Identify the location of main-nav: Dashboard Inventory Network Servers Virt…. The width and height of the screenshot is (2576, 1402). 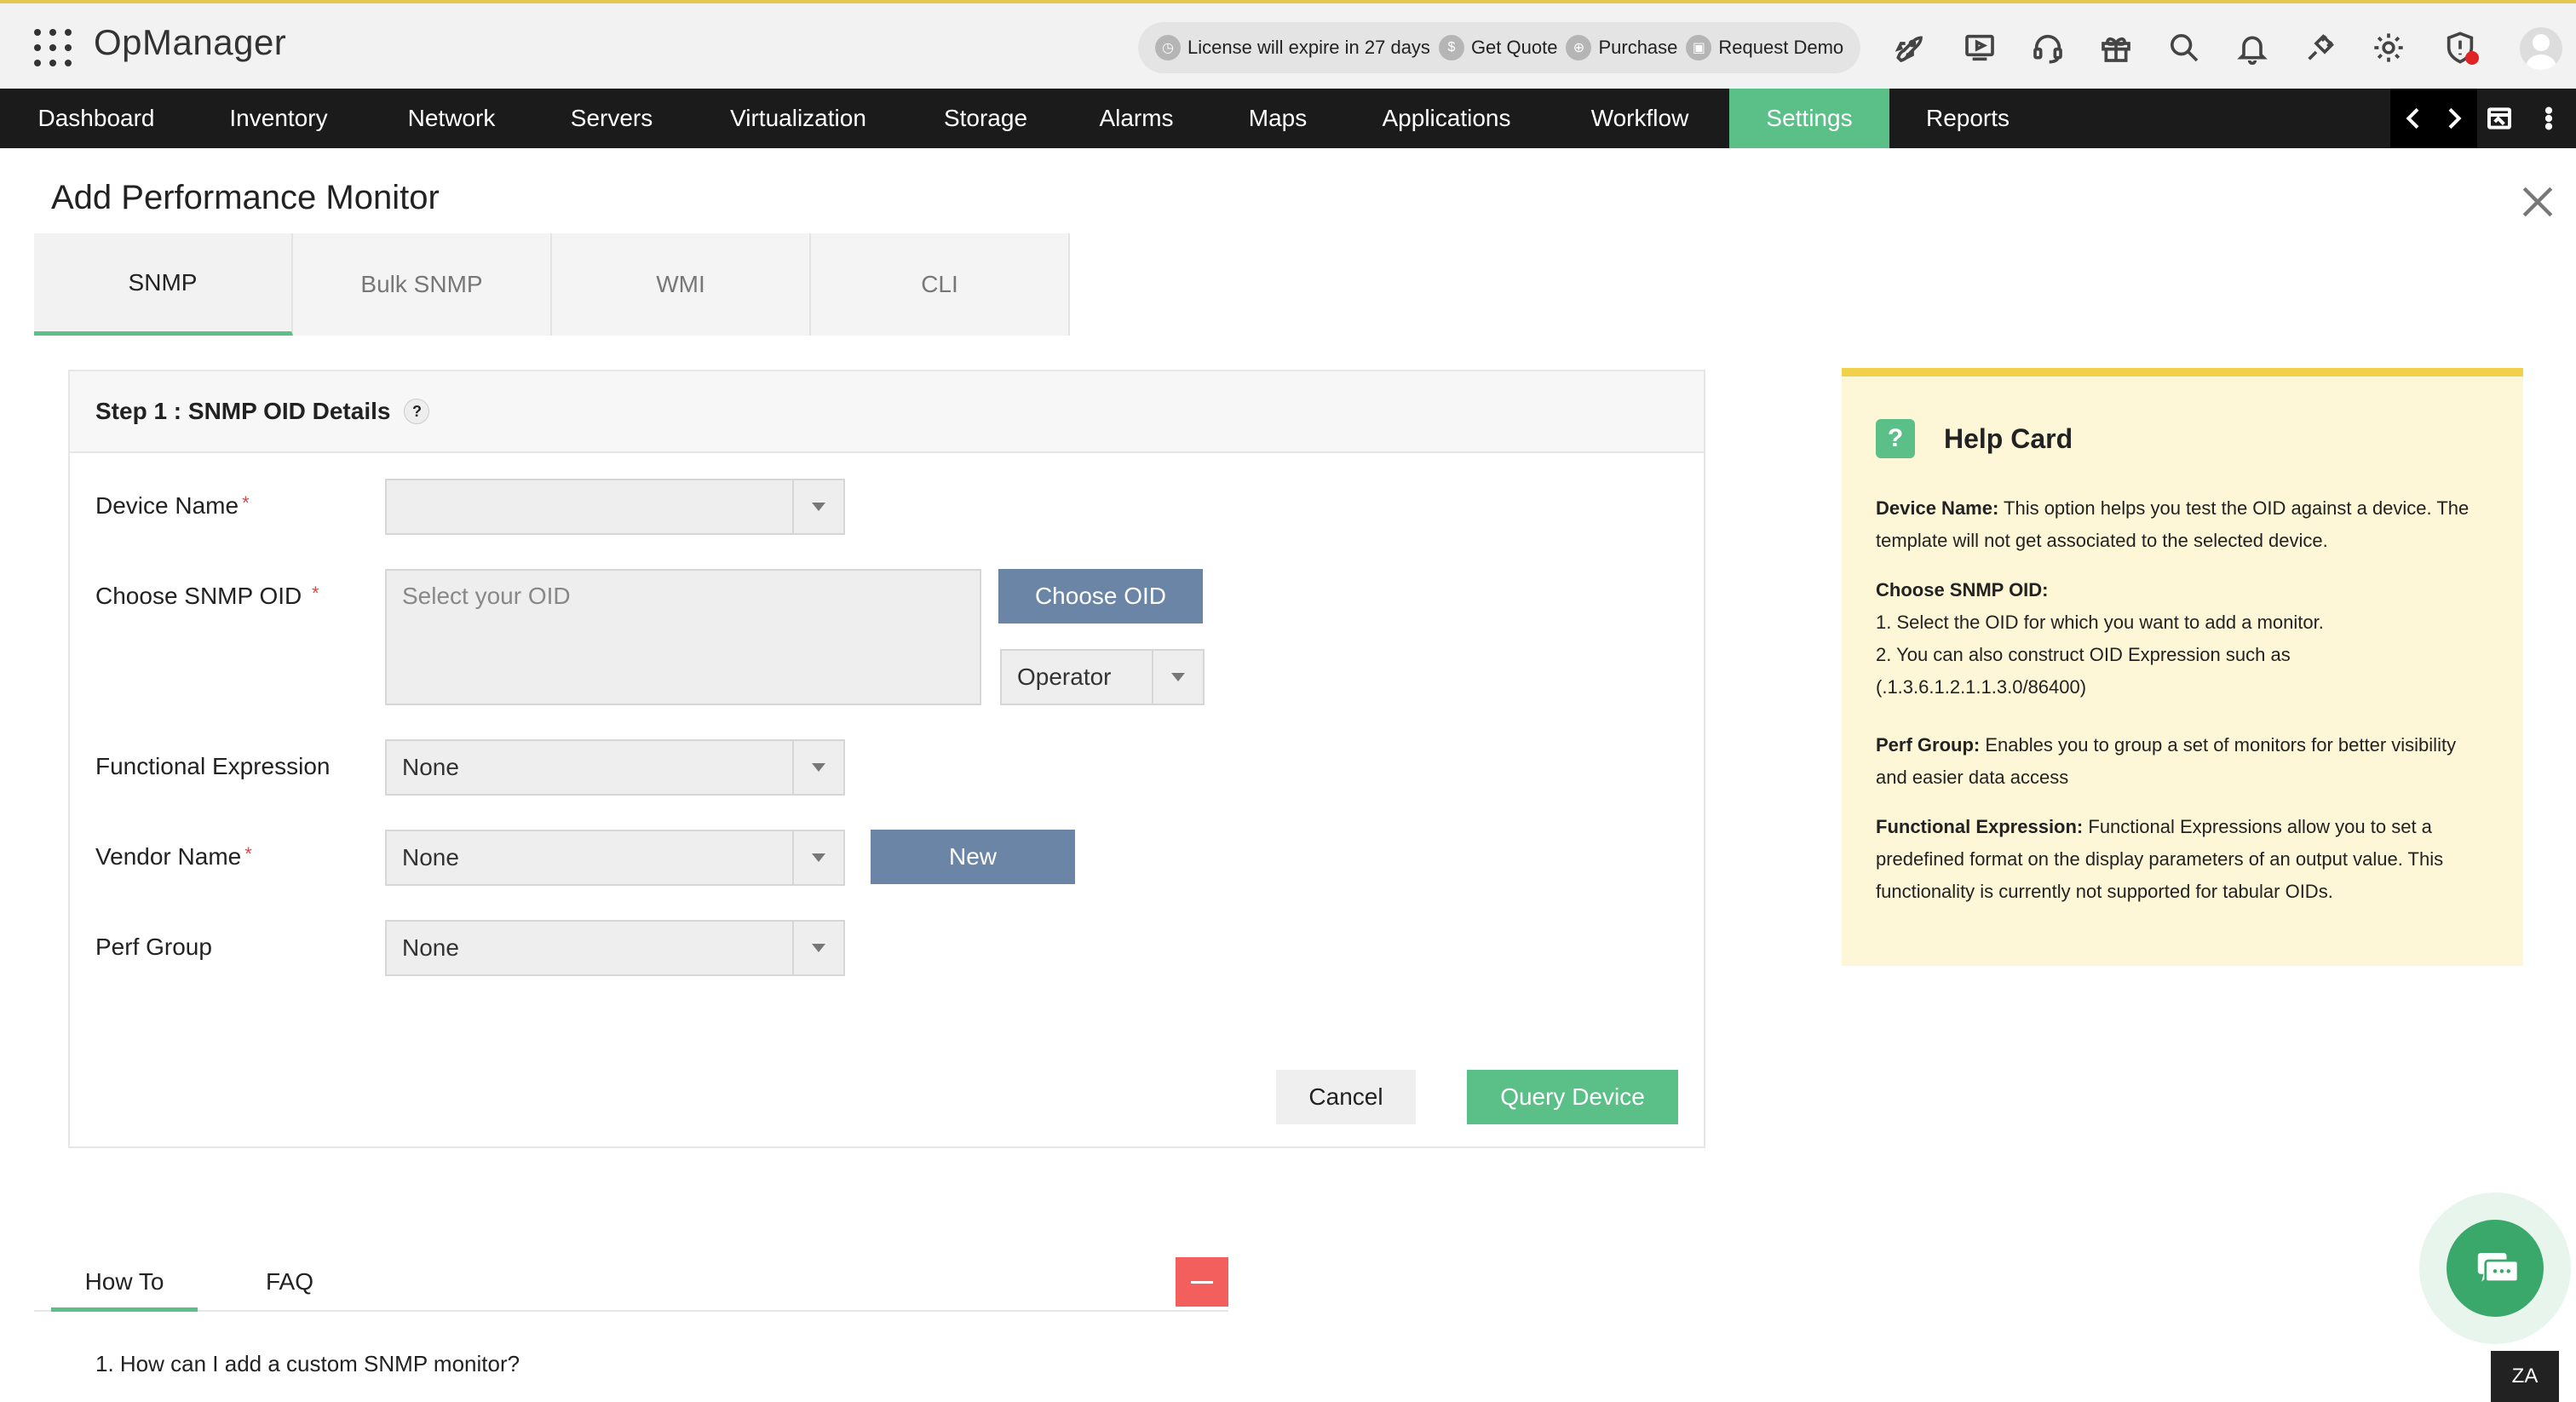
(1288, 118).